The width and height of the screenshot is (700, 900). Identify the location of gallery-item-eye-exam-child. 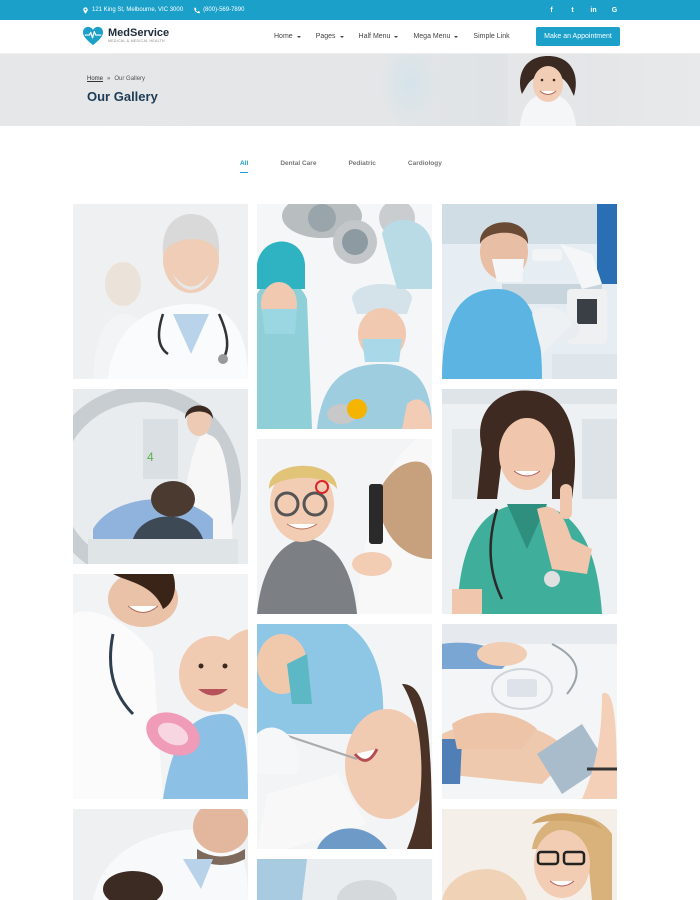
(344, 526).